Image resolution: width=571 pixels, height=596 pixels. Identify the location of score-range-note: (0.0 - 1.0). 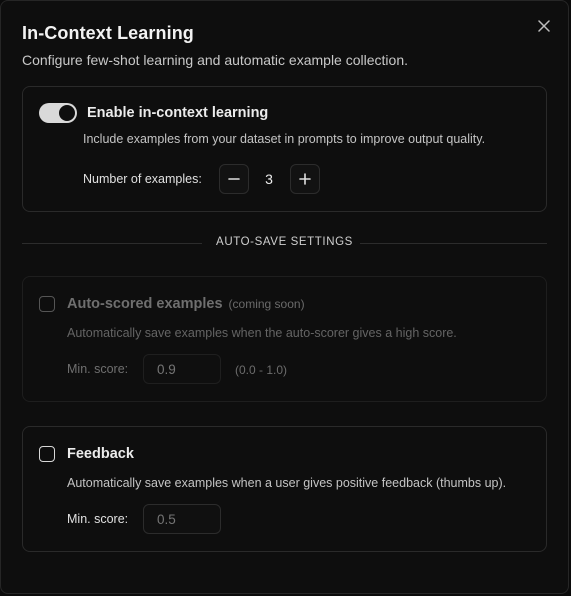
(261, 370).